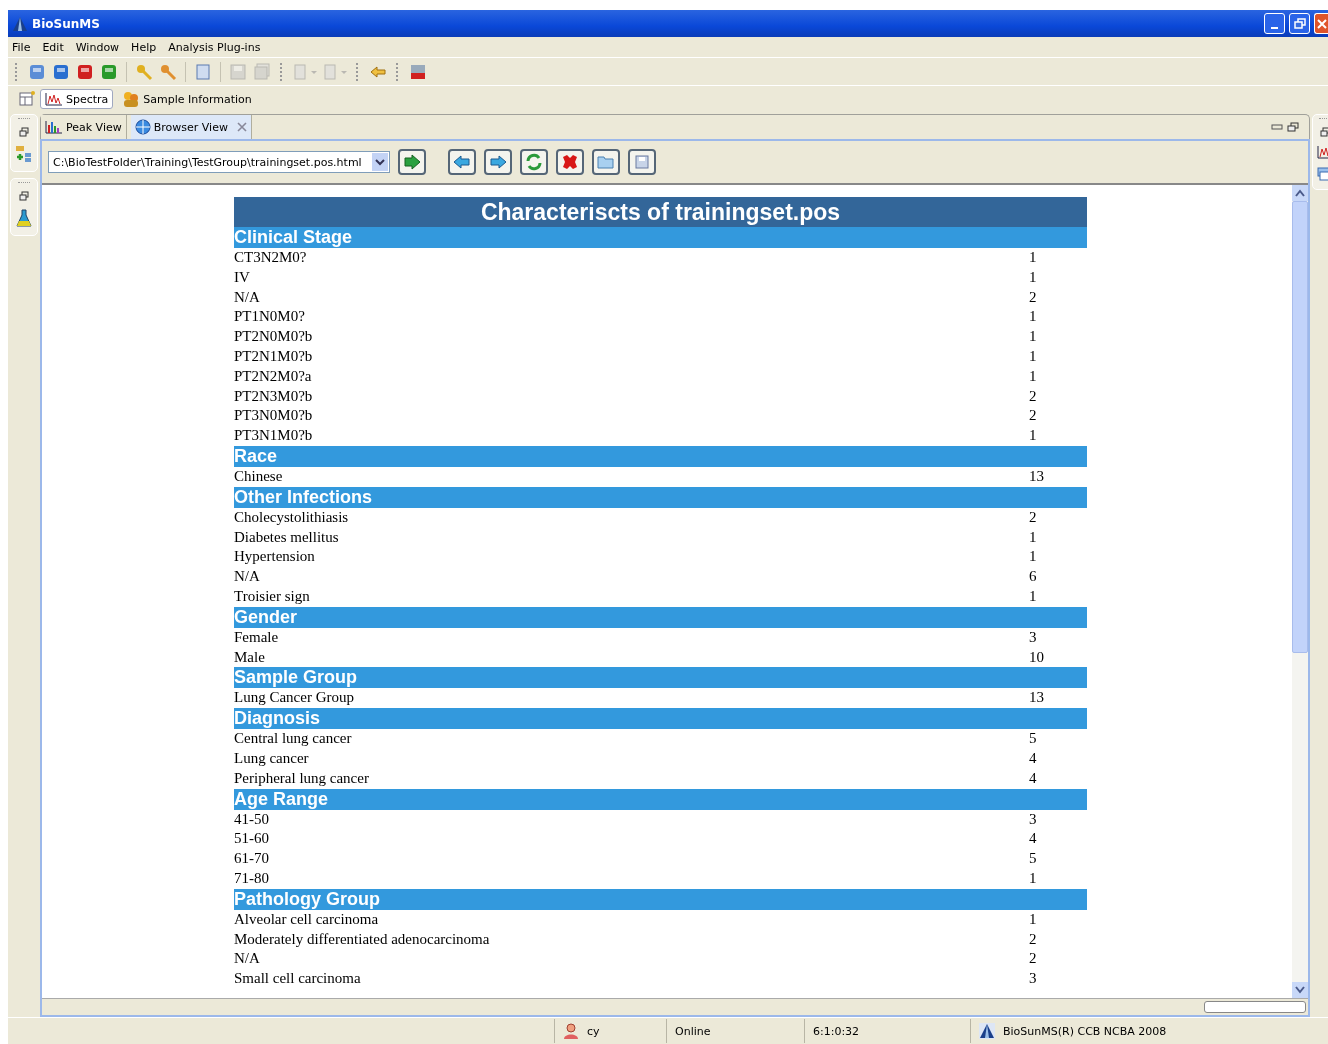 Image resolution: width=1328 pixels, height=1044 pixels. I want to click on view-tab: Browser View, so click(191, 127).